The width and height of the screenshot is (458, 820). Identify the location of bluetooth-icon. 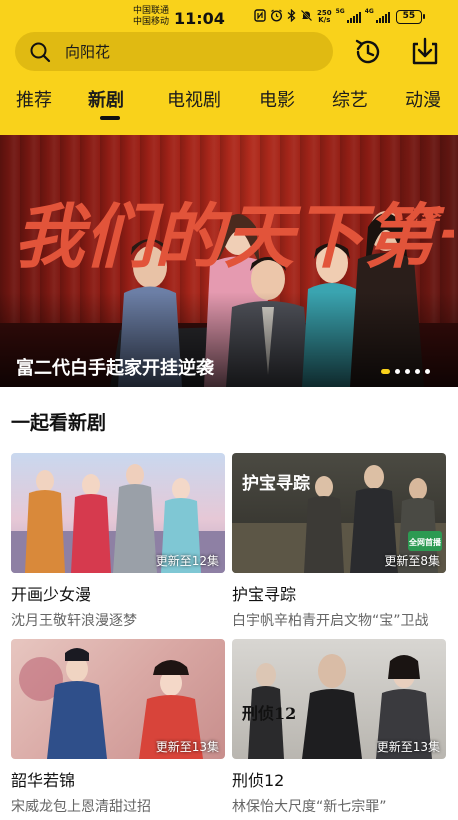
(291, 16).